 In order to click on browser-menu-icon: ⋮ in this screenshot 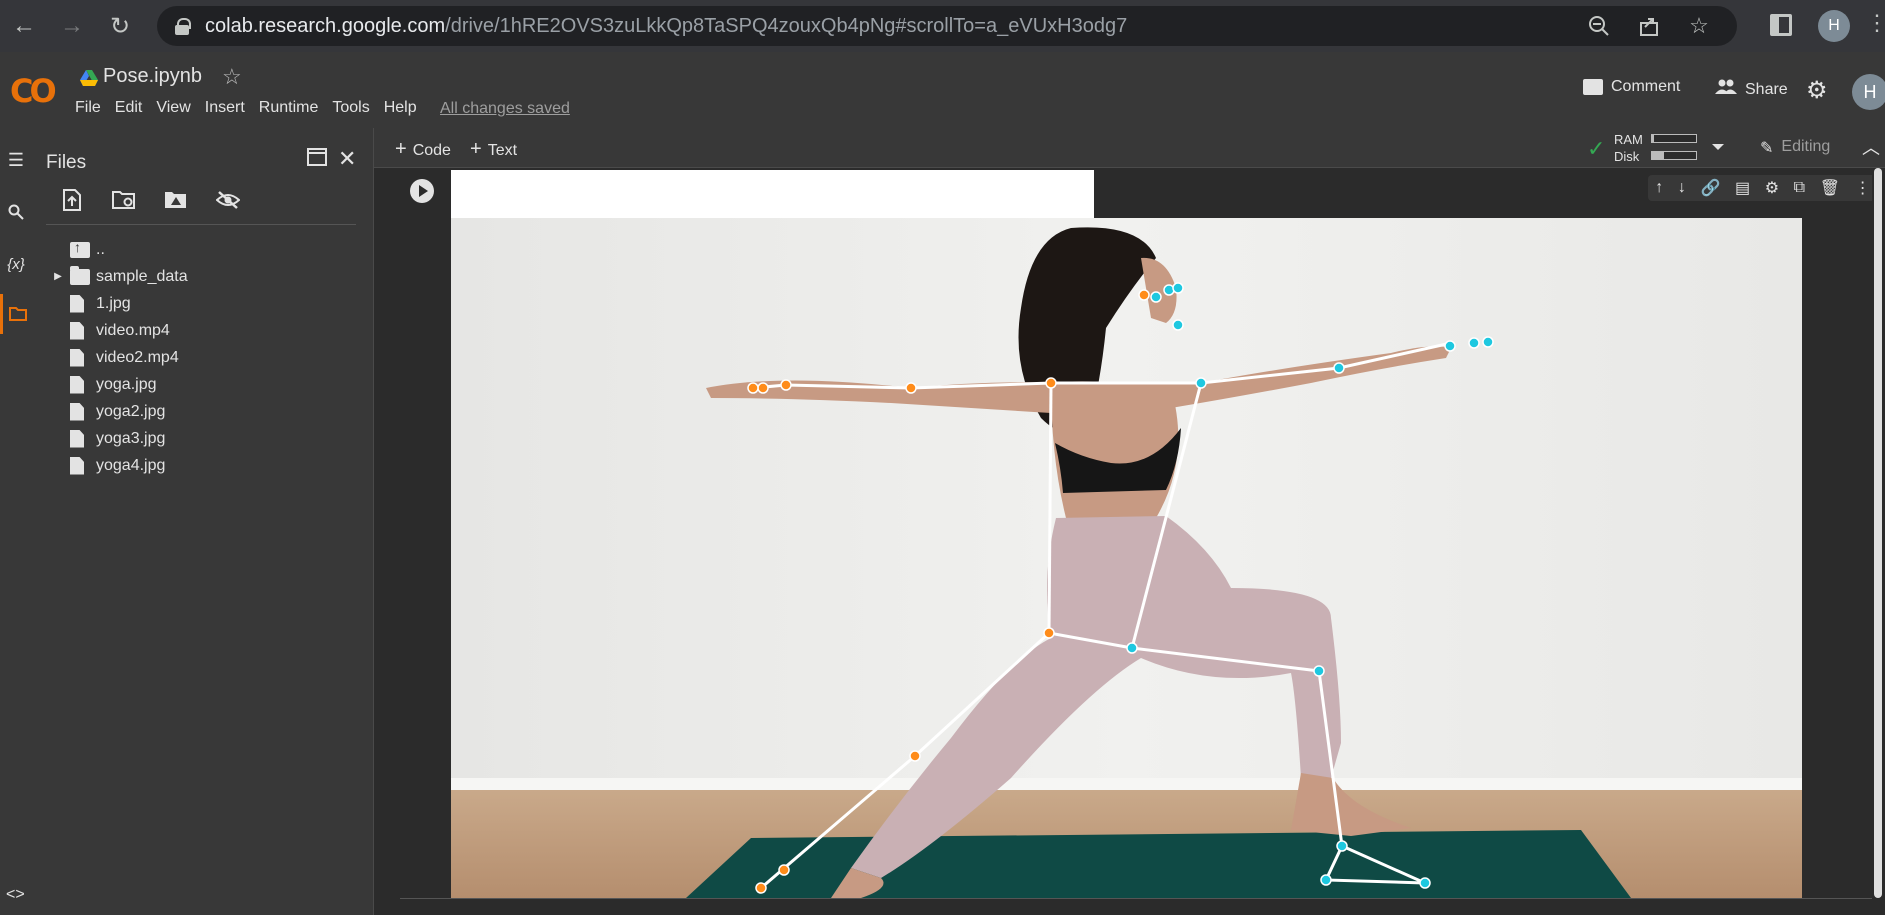, I will do `click(1875, 23)`.